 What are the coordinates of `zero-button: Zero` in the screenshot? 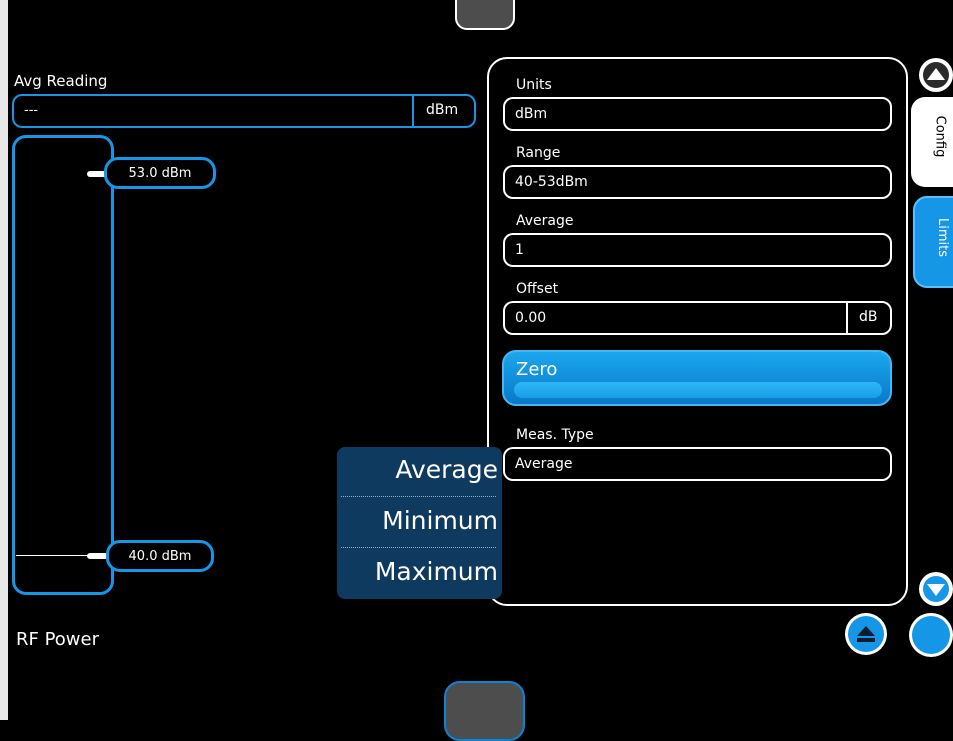 It's located at (697, 378).